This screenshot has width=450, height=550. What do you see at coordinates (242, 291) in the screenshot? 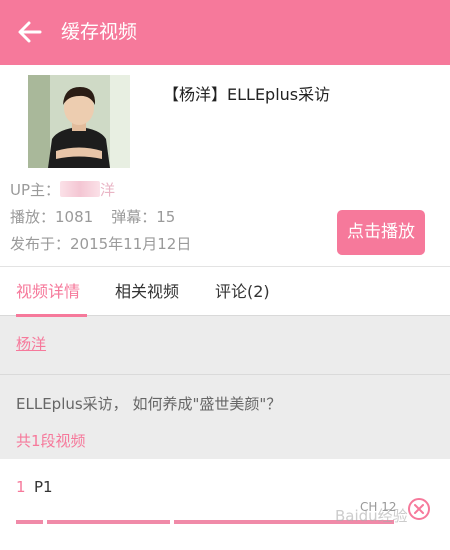
I see `tab-comments: 评论(2)` at bounding box center [242, 291].